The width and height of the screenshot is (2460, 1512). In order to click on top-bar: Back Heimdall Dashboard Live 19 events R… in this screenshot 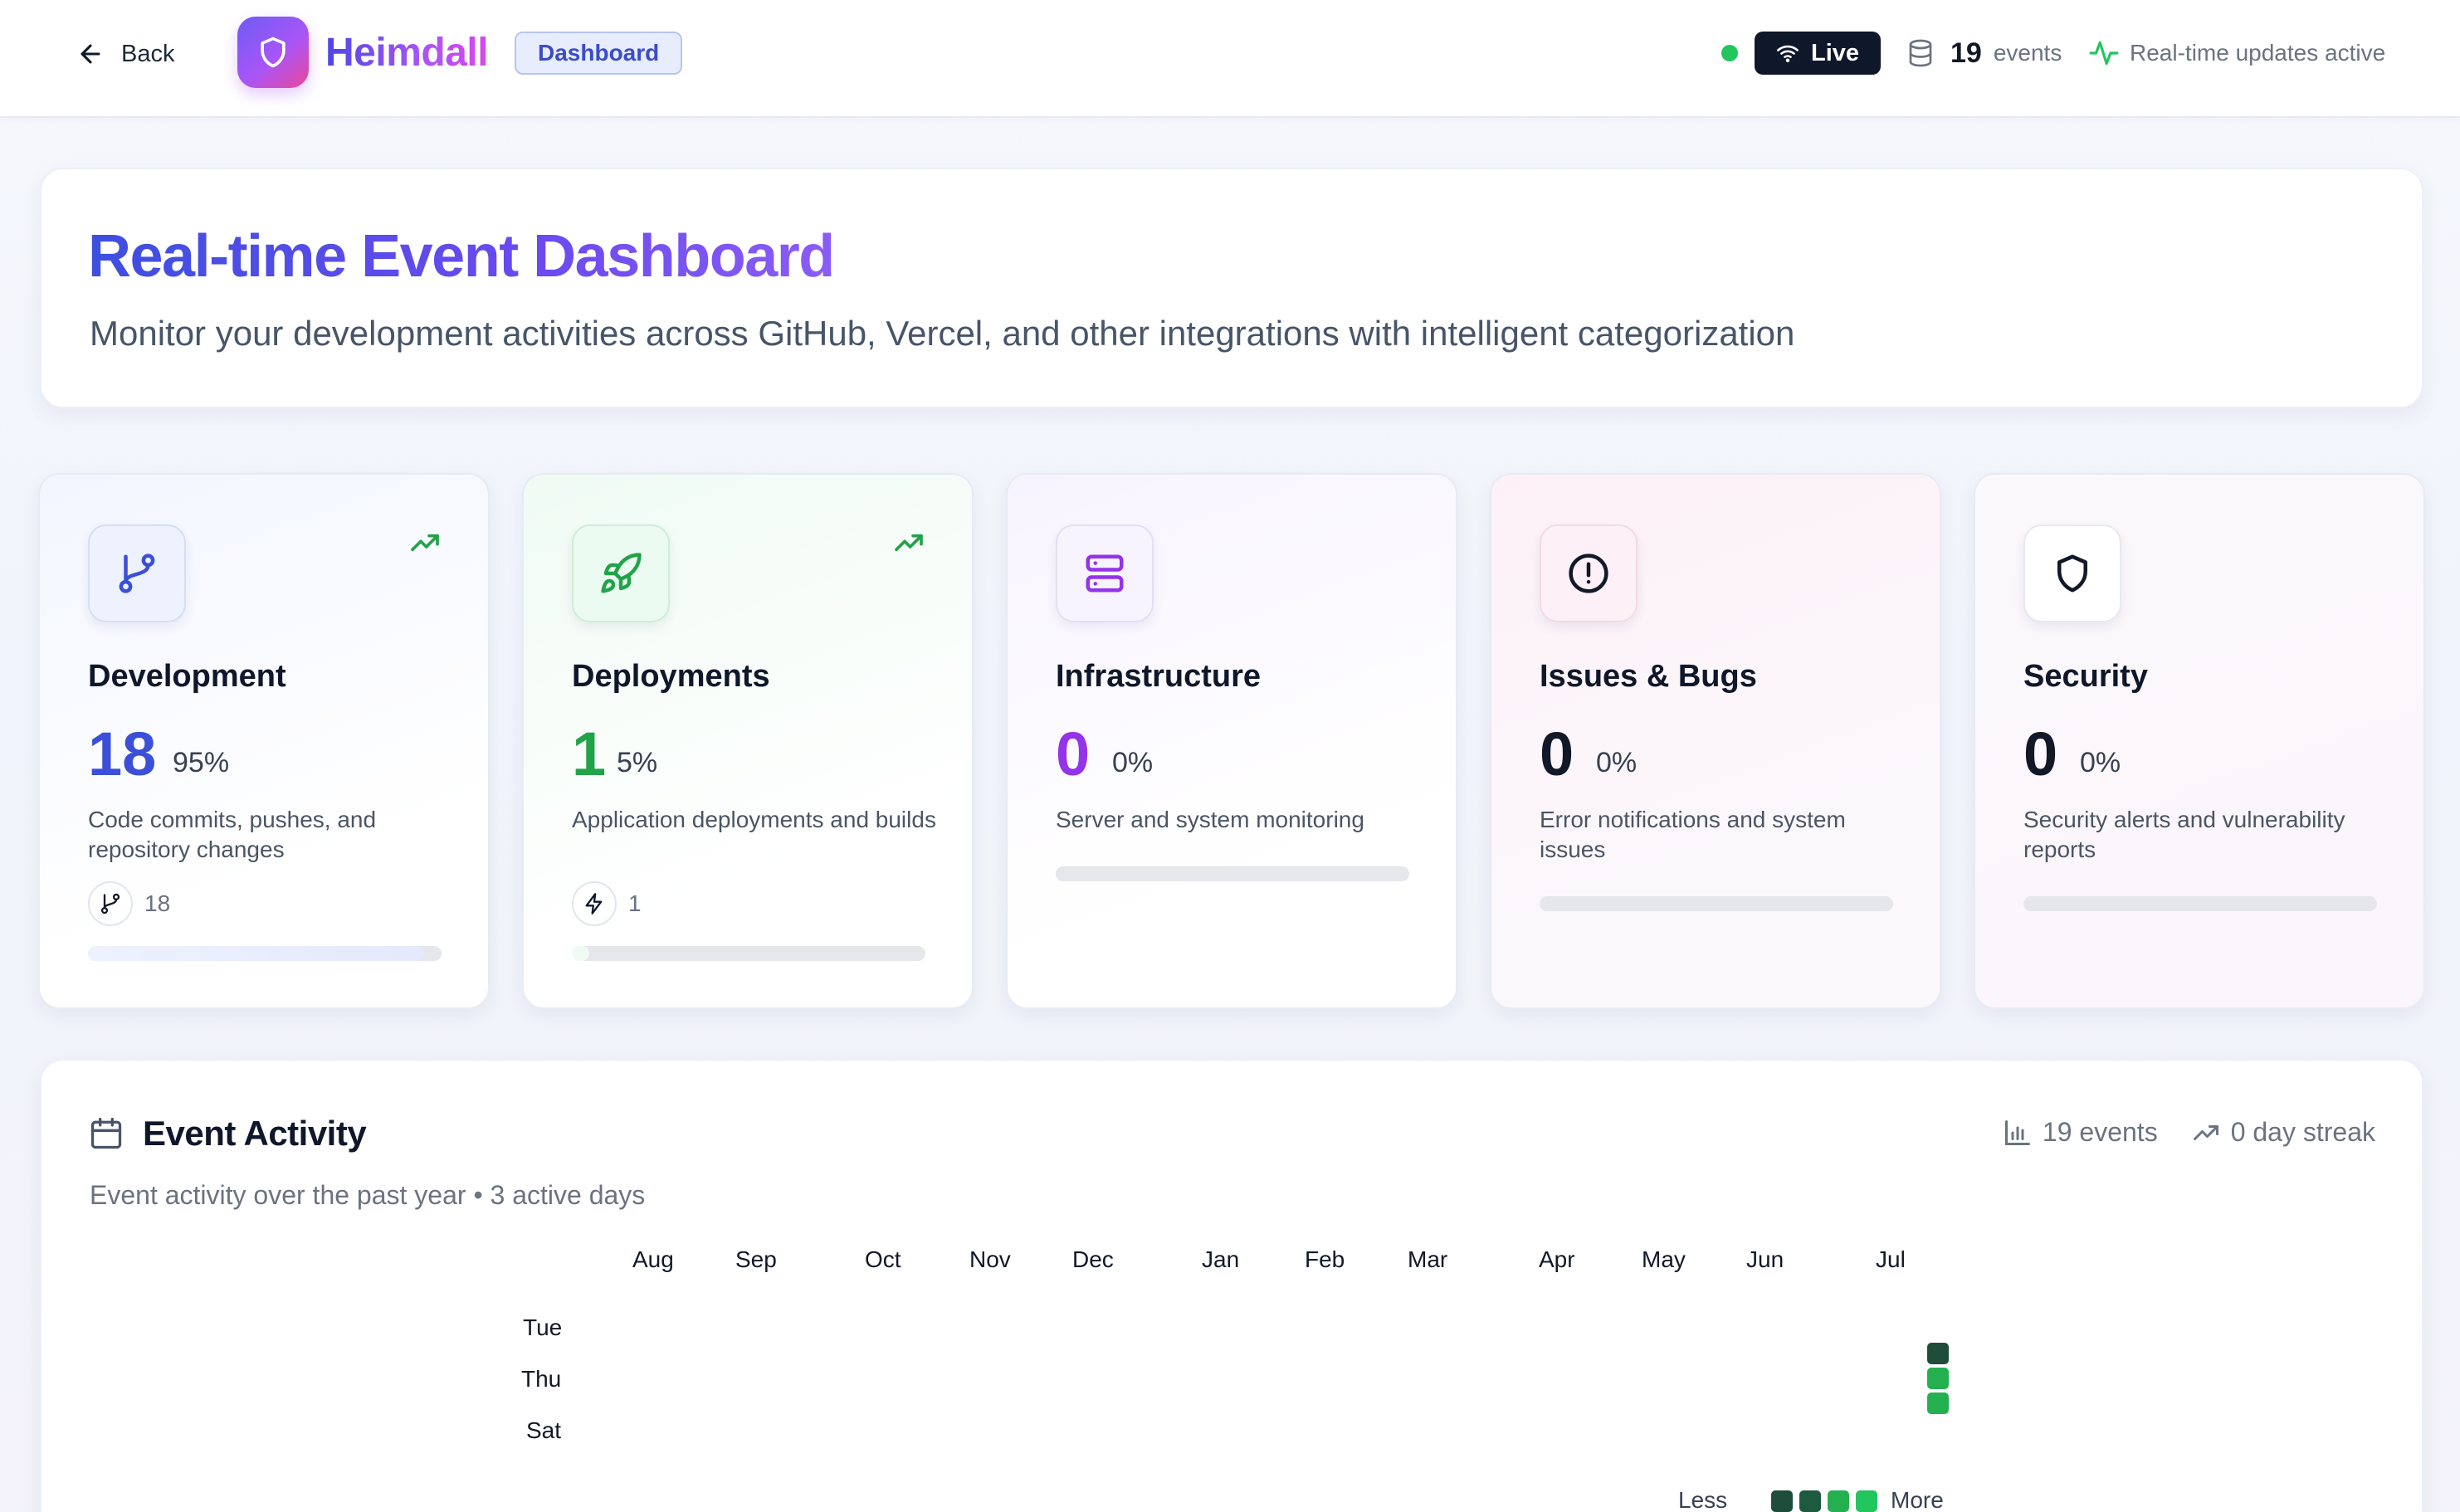, I will do `click(1230, 59)`.